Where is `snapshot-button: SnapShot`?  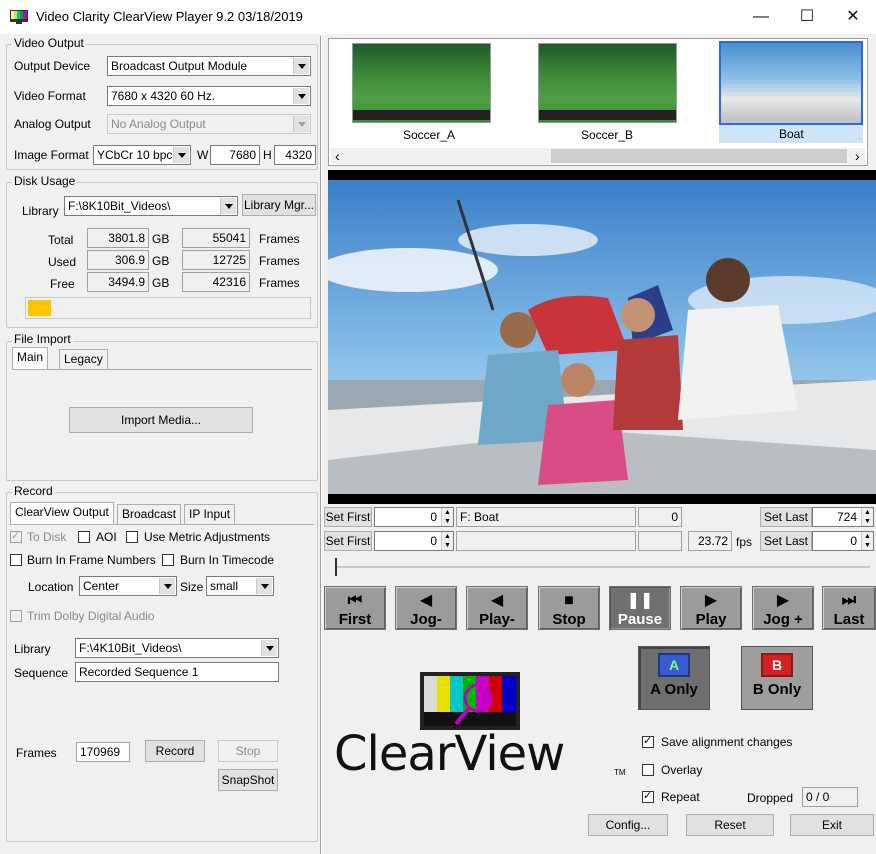
snapshot-button: SnapShot is located at coordinates (248, 780).